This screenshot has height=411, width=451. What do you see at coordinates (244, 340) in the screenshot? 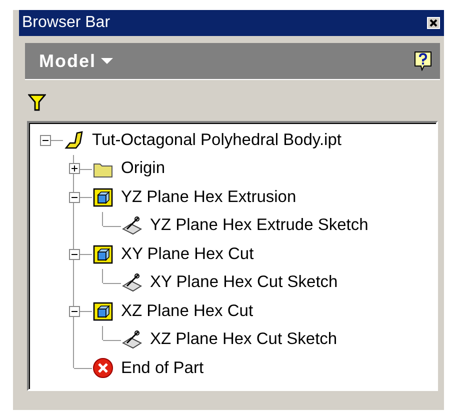
I see `tree-item: XZ Plane Hex Cut Sketch` at bounding box center [244, 340].